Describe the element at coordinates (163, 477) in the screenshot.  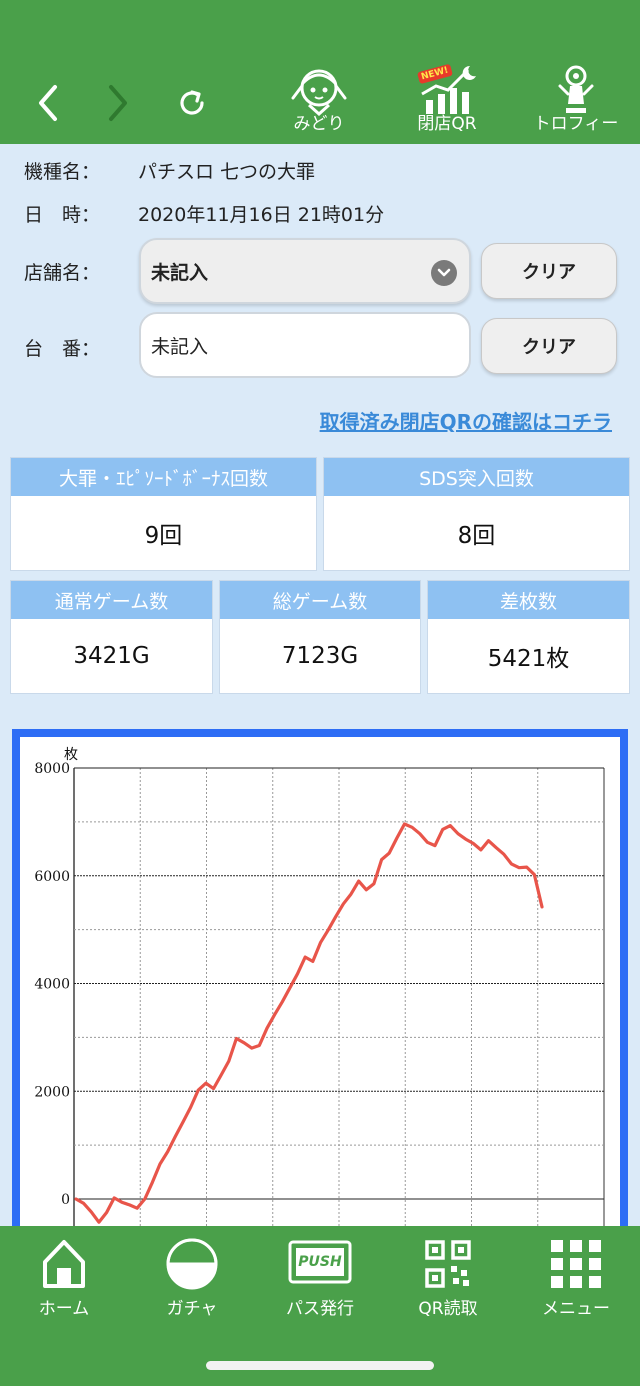
I see `bonus-count-label: 大罪・ｴﾋﾟｿｰﾄﾞﾎﾞｰﾅｽ回数` at that location.